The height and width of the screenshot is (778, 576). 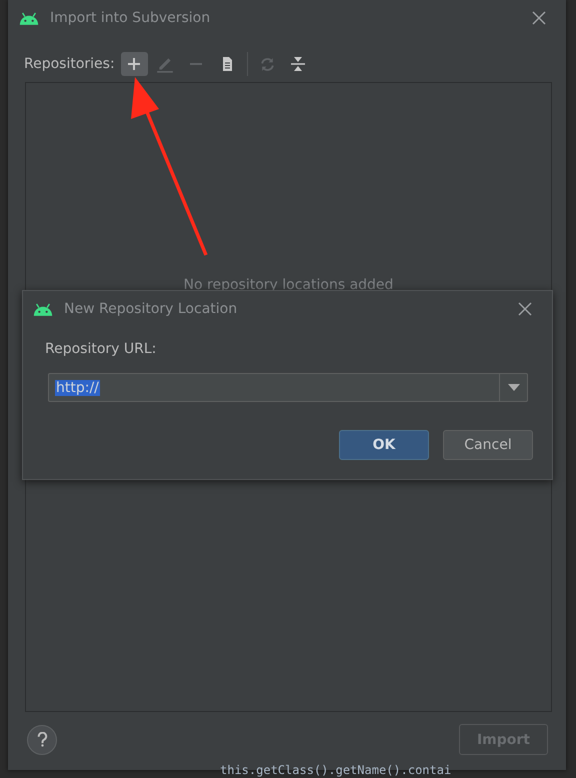 I want to click on empty-message: No repository locations added, so click(x=289, y=286).